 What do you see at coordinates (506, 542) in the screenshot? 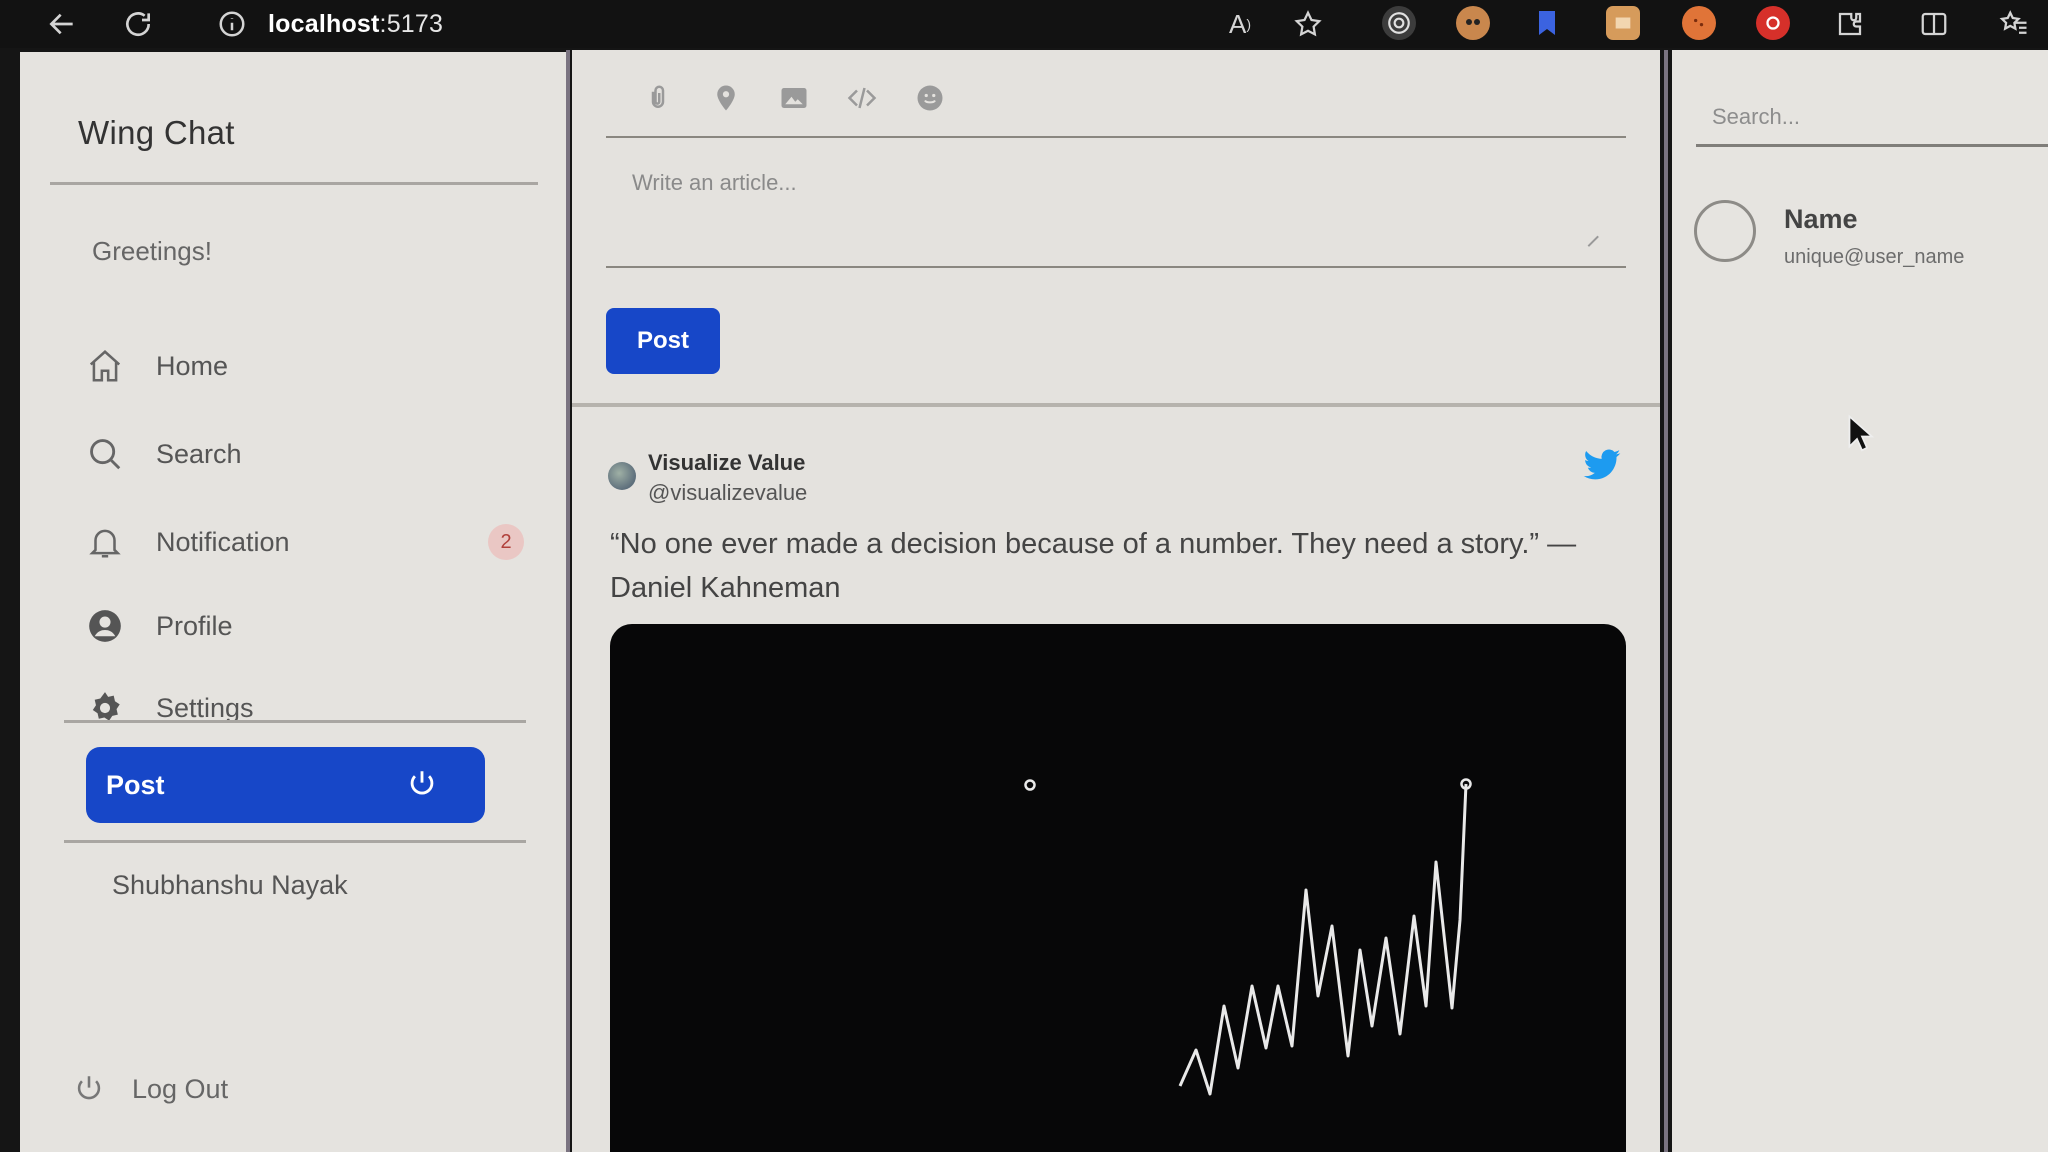
I see `notification-count-badge: 2` at bounding box center [506, 542].